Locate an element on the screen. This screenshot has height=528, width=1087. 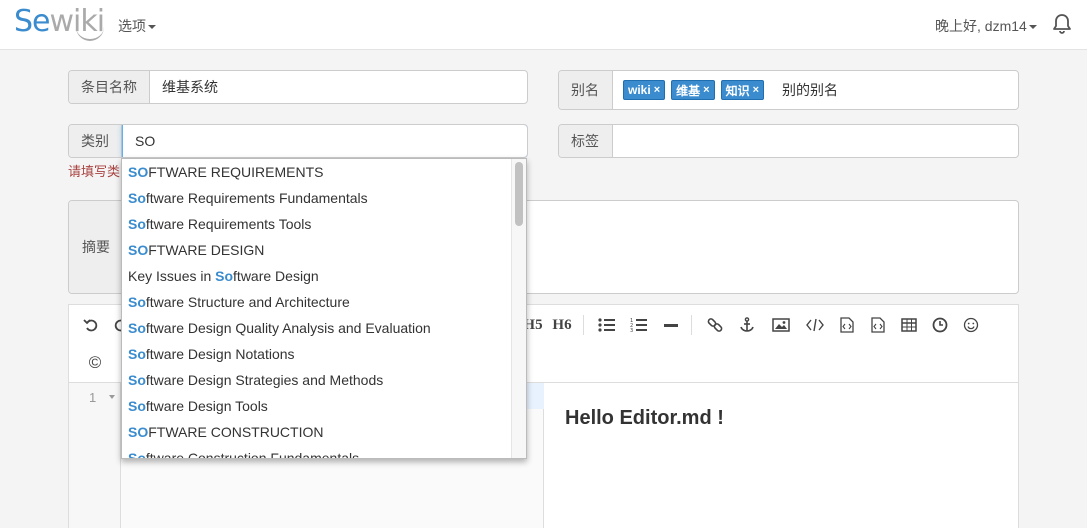
autocomplete-item-rest: ftware Design Tools is located at coordinates (206, 406).